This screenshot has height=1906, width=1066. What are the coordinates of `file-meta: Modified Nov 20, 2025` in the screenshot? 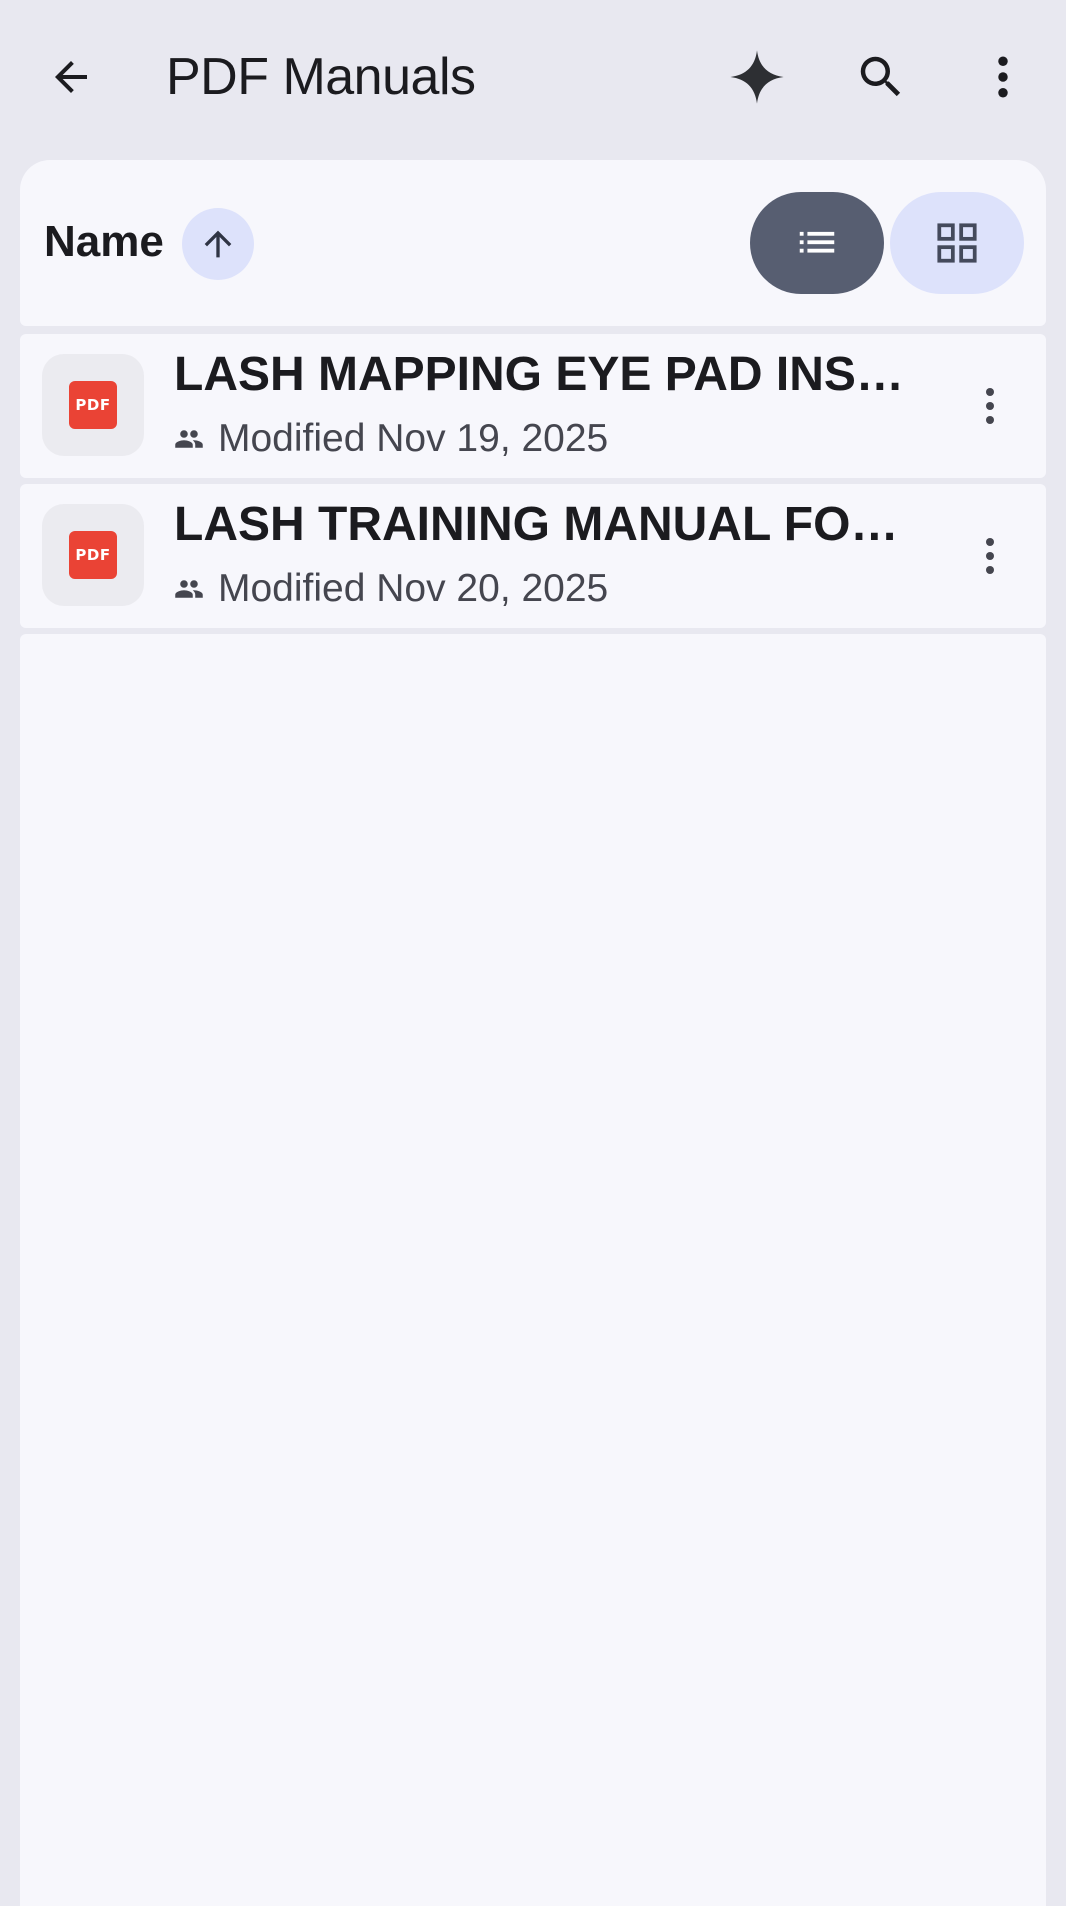 It's located at (391, 589).